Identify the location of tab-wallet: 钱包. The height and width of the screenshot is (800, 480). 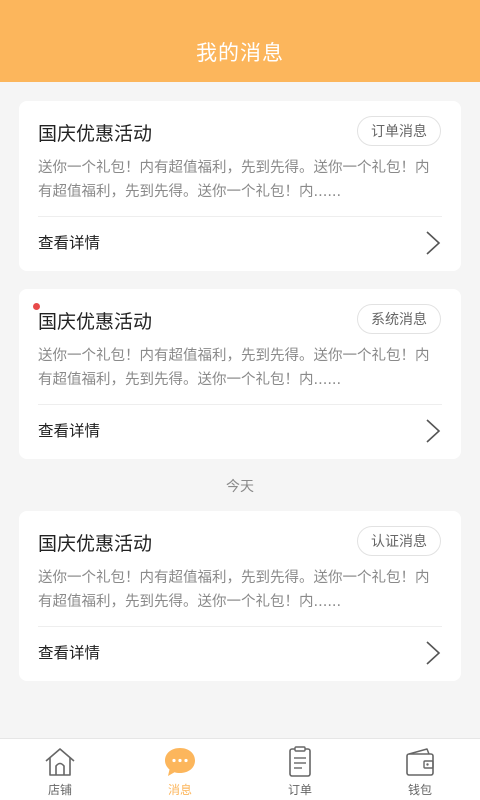
(420, 769).